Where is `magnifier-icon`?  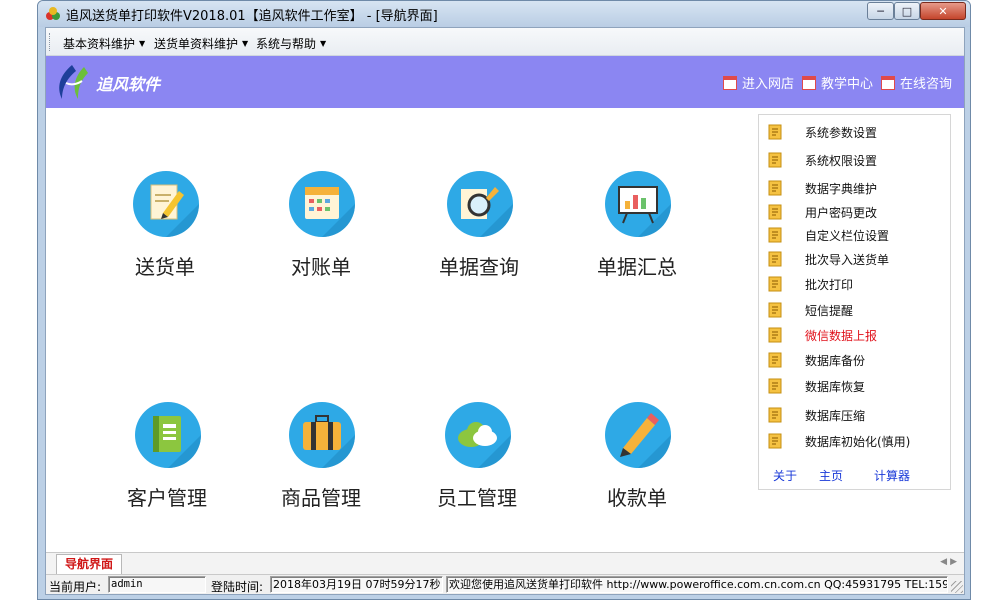
magnifier-icon is located at coordinates (480, 204).